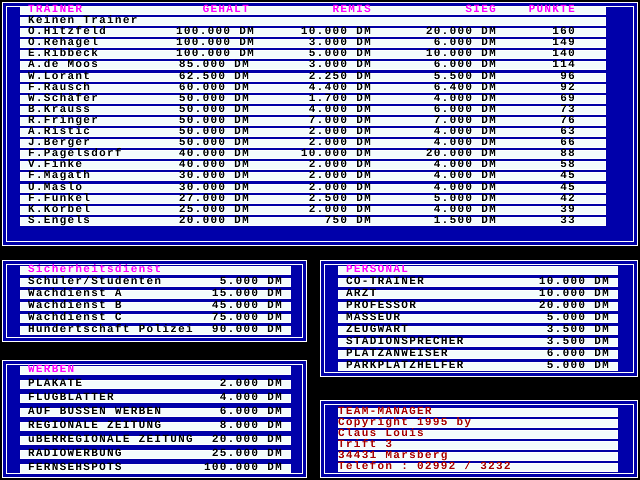 This screenshot has height=480, width=640. Describe the element at coordinates (214, 199) in the screenshot. I see `table-cell-text: 27.000 DM` at that location.